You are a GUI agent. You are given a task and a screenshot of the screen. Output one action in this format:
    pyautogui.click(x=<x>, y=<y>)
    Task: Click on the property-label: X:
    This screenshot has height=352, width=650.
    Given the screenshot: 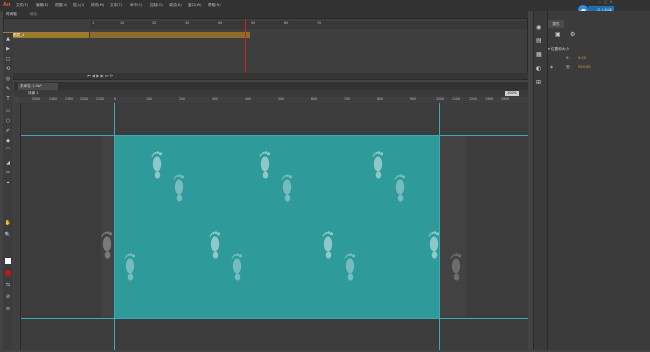 What is the action you would take?
    pyautogui.click(x=568, y=58)
    